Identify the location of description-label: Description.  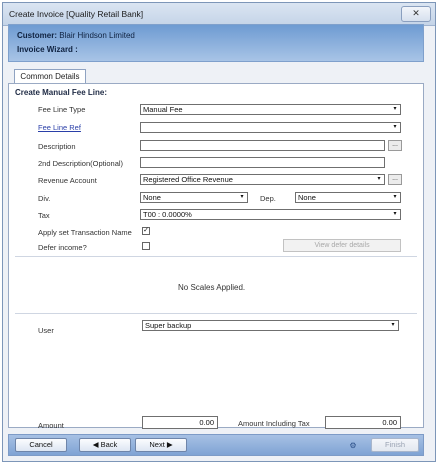
(57, 146).